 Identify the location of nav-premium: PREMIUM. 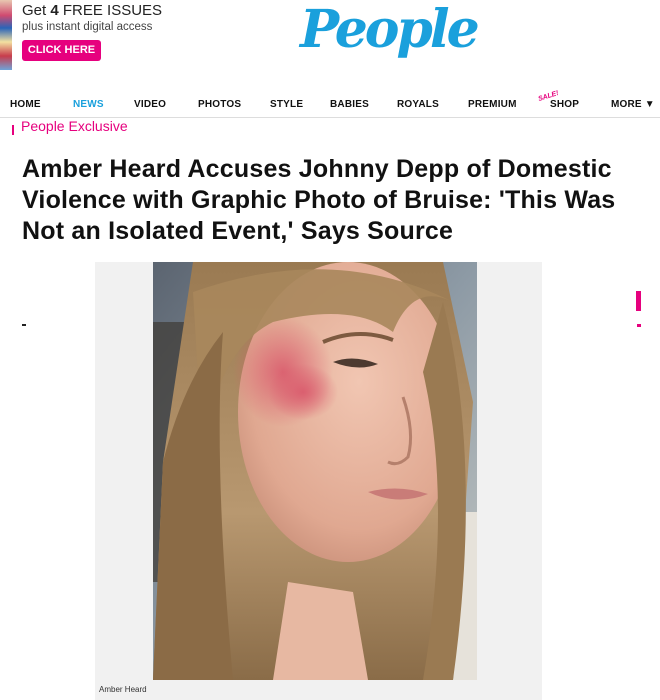
(492, 104).